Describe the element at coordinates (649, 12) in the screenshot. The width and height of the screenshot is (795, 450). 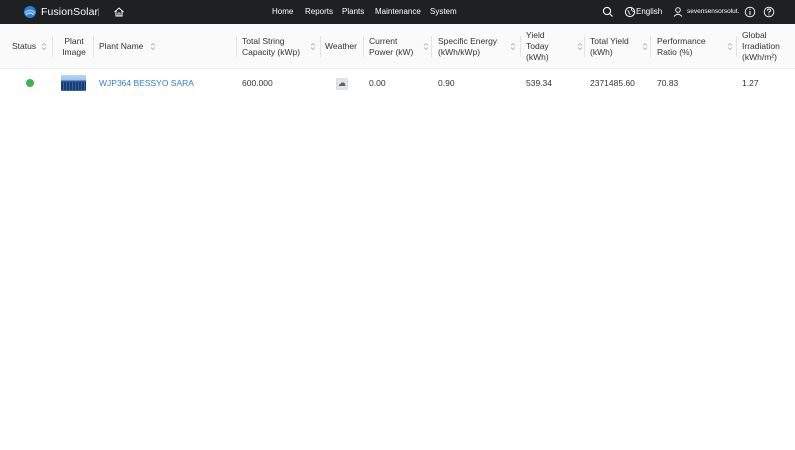
I see `language-selector: English` at that location.